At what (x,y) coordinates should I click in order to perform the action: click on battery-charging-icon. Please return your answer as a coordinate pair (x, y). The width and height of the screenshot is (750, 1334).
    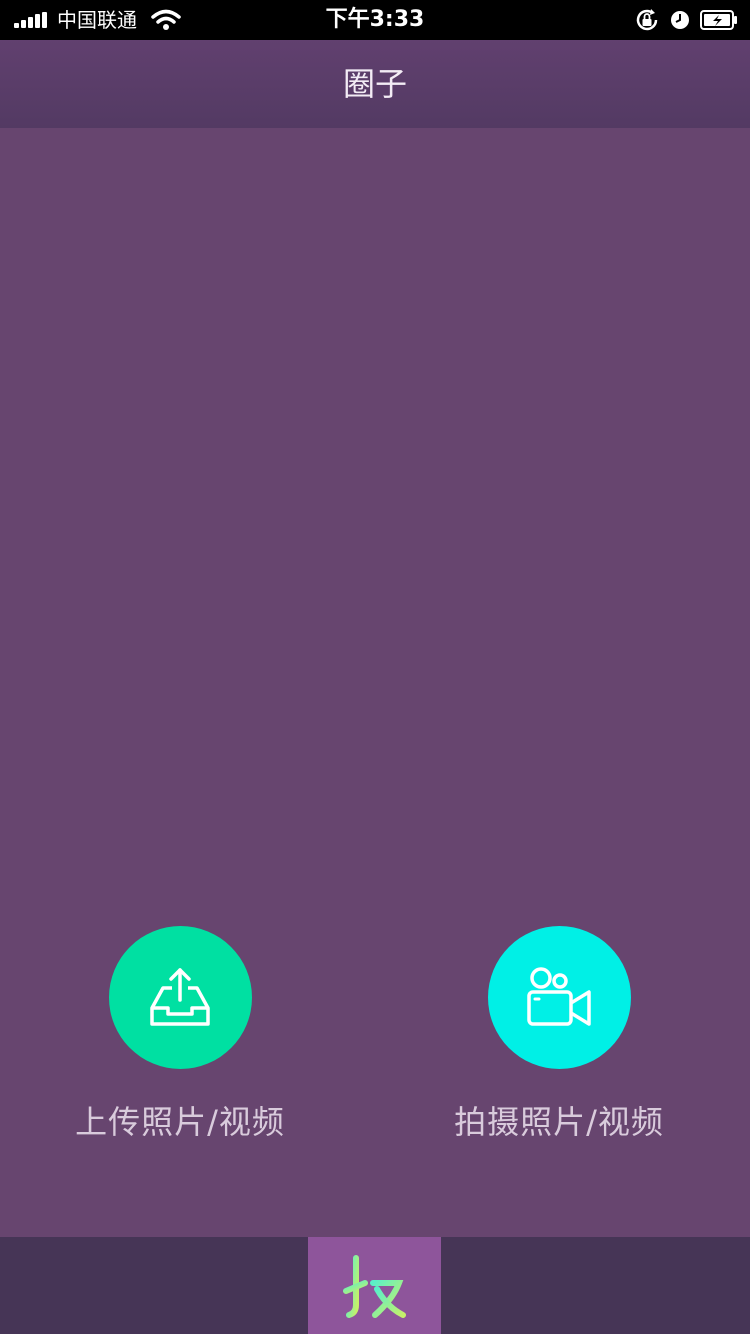
    Looking at the image, I should click on (718, 20).